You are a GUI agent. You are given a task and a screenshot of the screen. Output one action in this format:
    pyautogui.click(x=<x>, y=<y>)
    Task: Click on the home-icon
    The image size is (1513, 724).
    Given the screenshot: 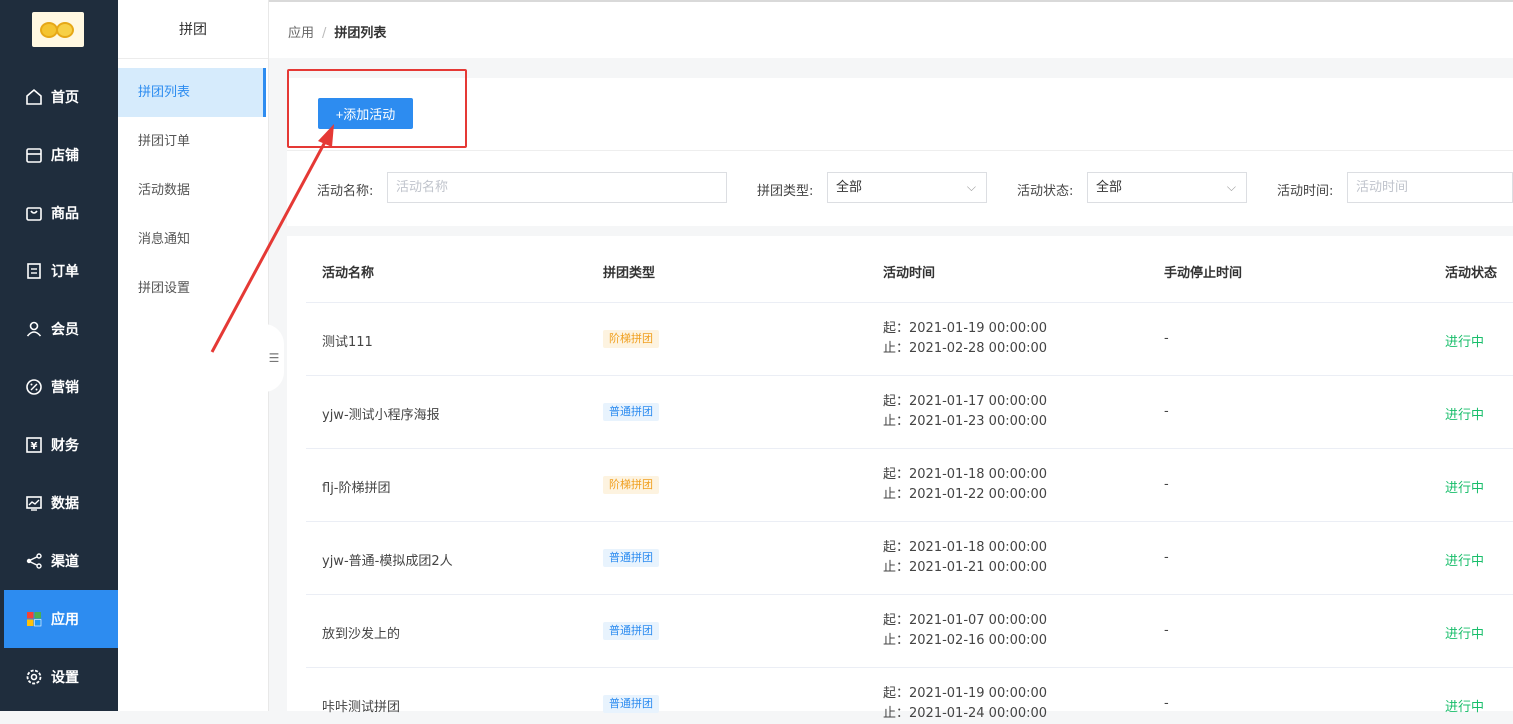 What is the action you would take?
    pyautogui.click(x=34, y=97)
    